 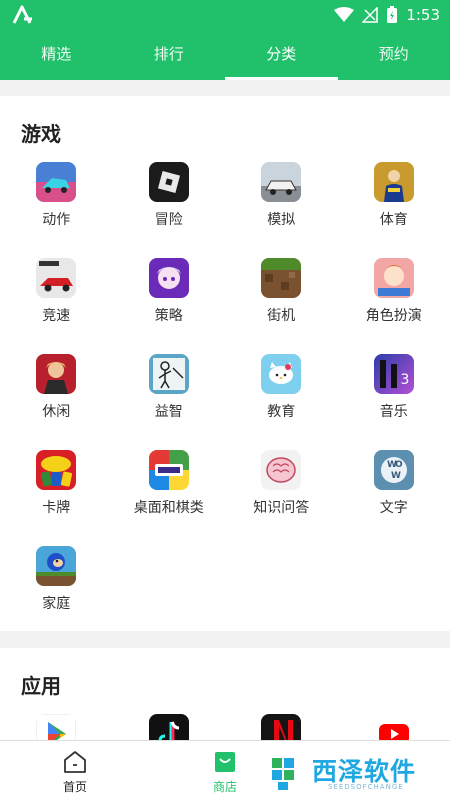 I want to click on hello-kitty-icon, so click(x=281, y=374).